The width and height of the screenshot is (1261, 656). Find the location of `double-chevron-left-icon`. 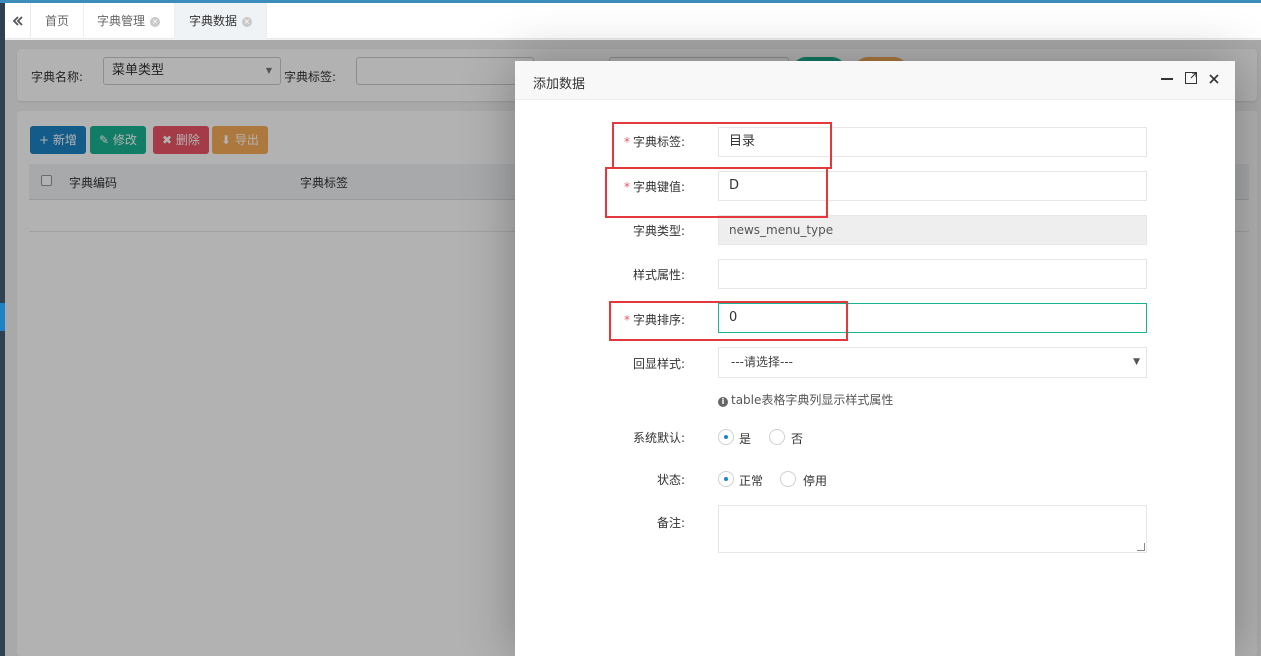

double-chevron-left-icon is located at coordinates (17, 21).